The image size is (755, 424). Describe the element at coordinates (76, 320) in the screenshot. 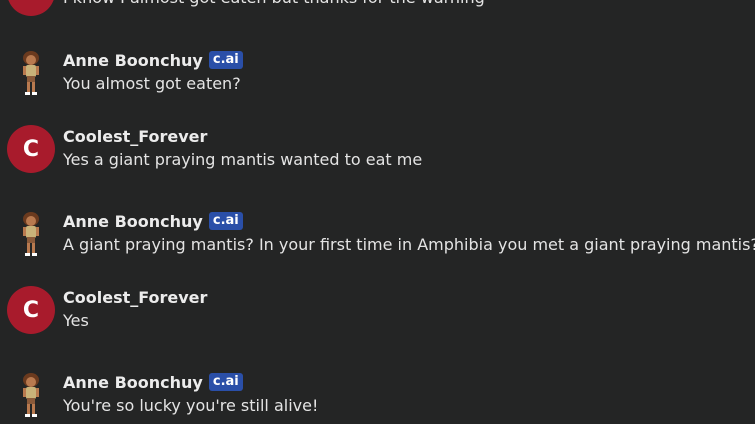

I see `message-text: Yes` at that location.